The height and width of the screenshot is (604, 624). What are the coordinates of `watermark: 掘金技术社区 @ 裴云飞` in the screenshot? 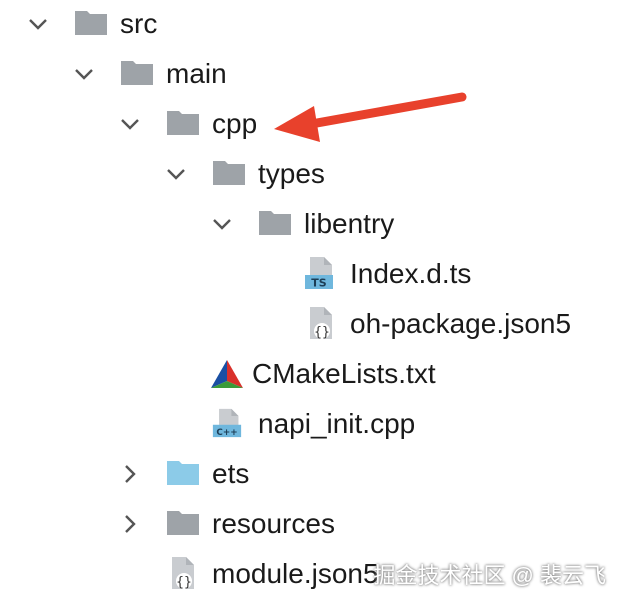 It's located at (489, 575).